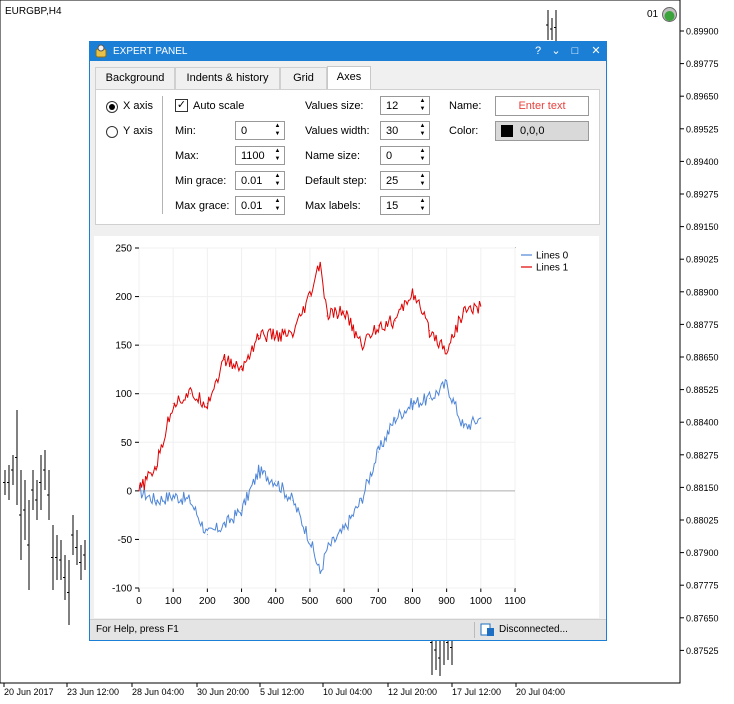 This screenshot has height=704, width=734. Describe the element at coordinates (202, 206) in the screenshot. I see `max-grace-label: Max grace:` at that location.